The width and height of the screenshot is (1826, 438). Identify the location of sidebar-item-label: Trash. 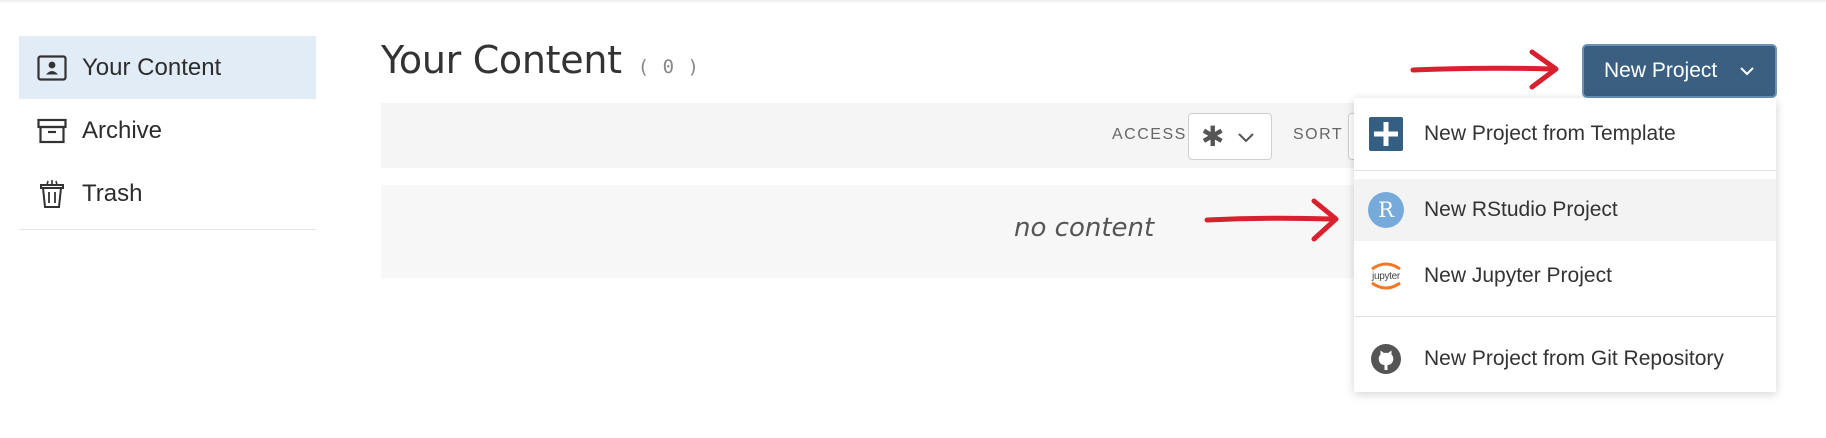
(112, 193).